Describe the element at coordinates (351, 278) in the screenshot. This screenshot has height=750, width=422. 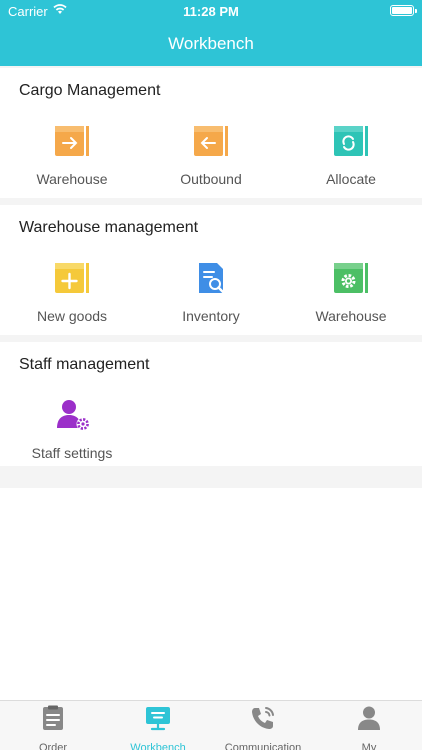
I see `warehouse-settings-icon` at that location.